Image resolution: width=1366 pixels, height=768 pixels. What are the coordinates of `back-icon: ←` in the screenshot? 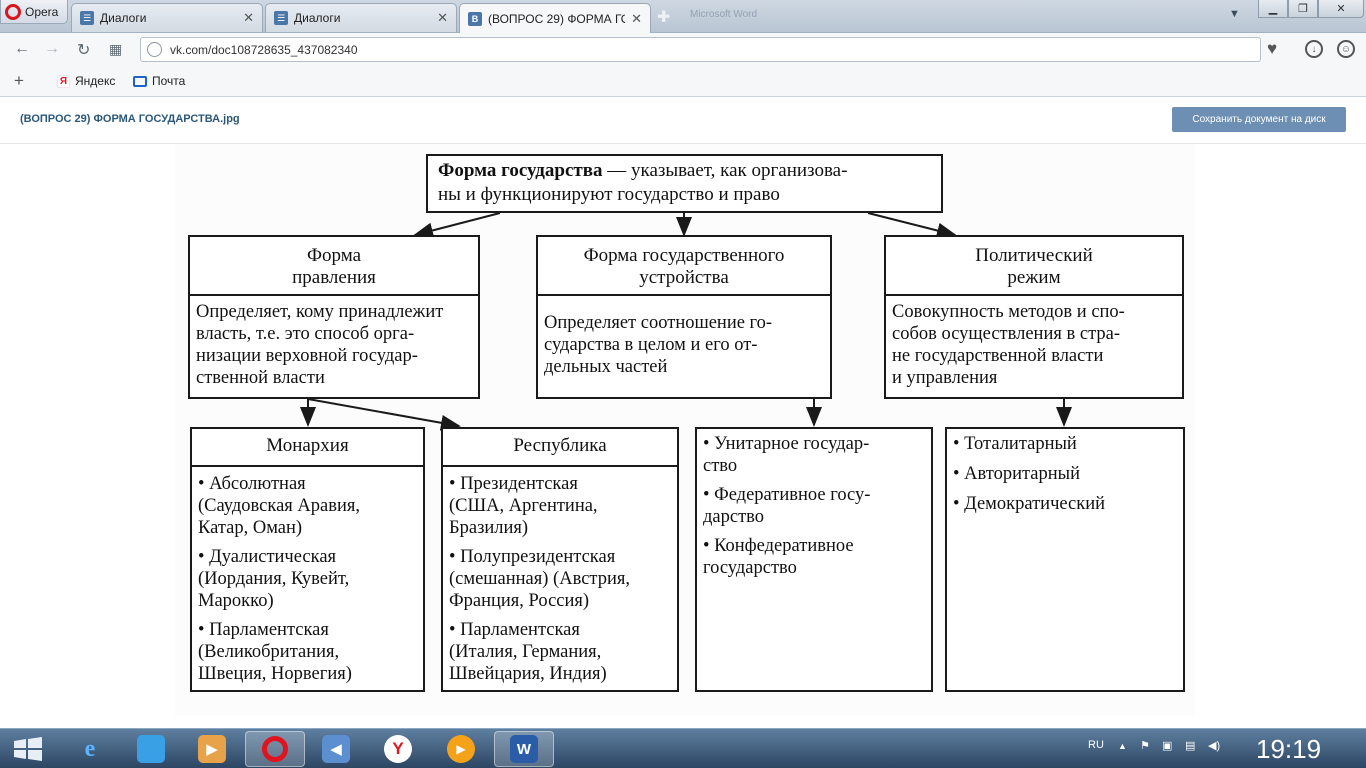 It's located at (22, 49).